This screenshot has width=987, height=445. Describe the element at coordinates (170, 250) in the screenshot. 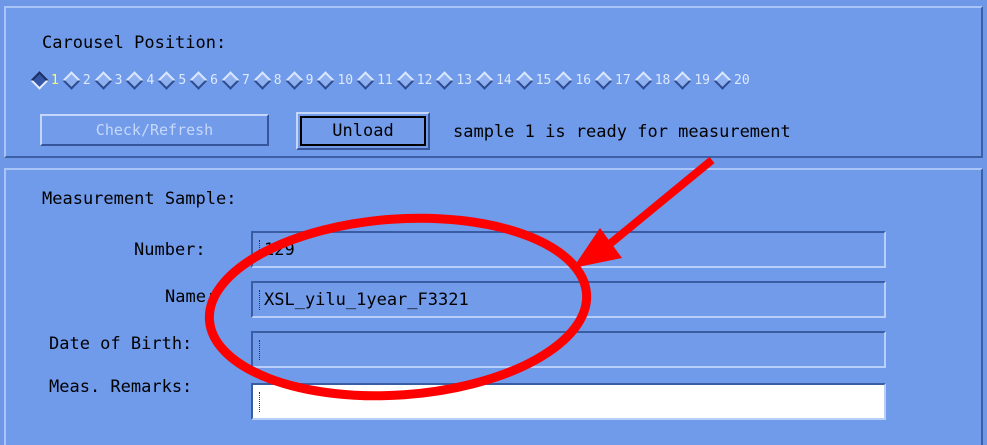

I see `number-label: Number:` at that location.